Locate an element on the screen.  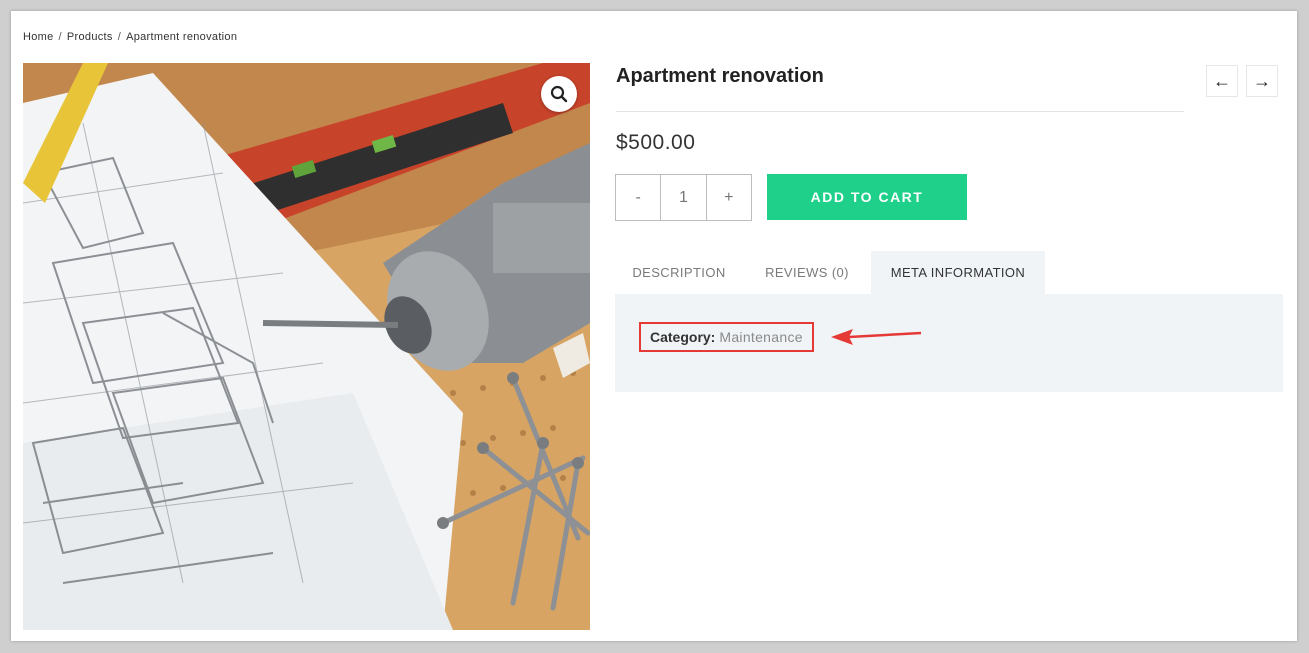
annotation-arrow-icon is located at coordinates (876, 337).